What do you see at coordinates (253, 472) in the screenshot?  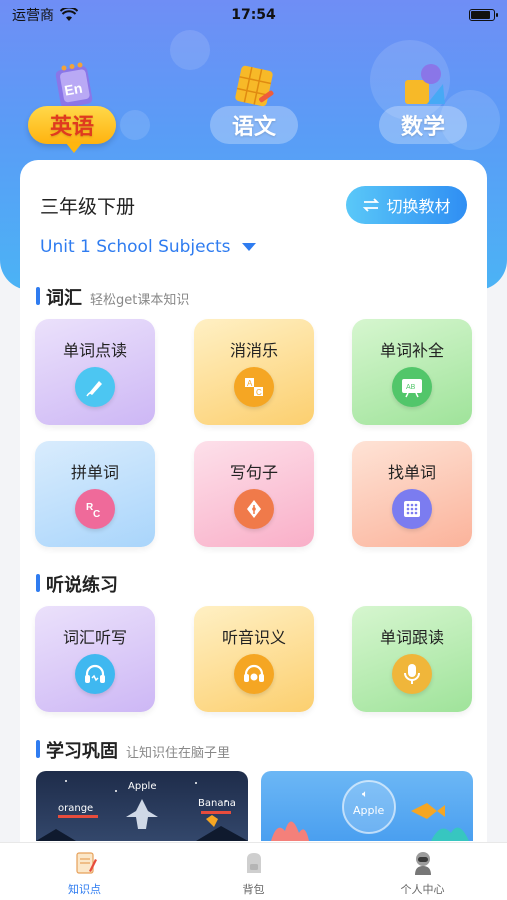 I see `tile-label: 写句子` at bounding box center [253, 472].